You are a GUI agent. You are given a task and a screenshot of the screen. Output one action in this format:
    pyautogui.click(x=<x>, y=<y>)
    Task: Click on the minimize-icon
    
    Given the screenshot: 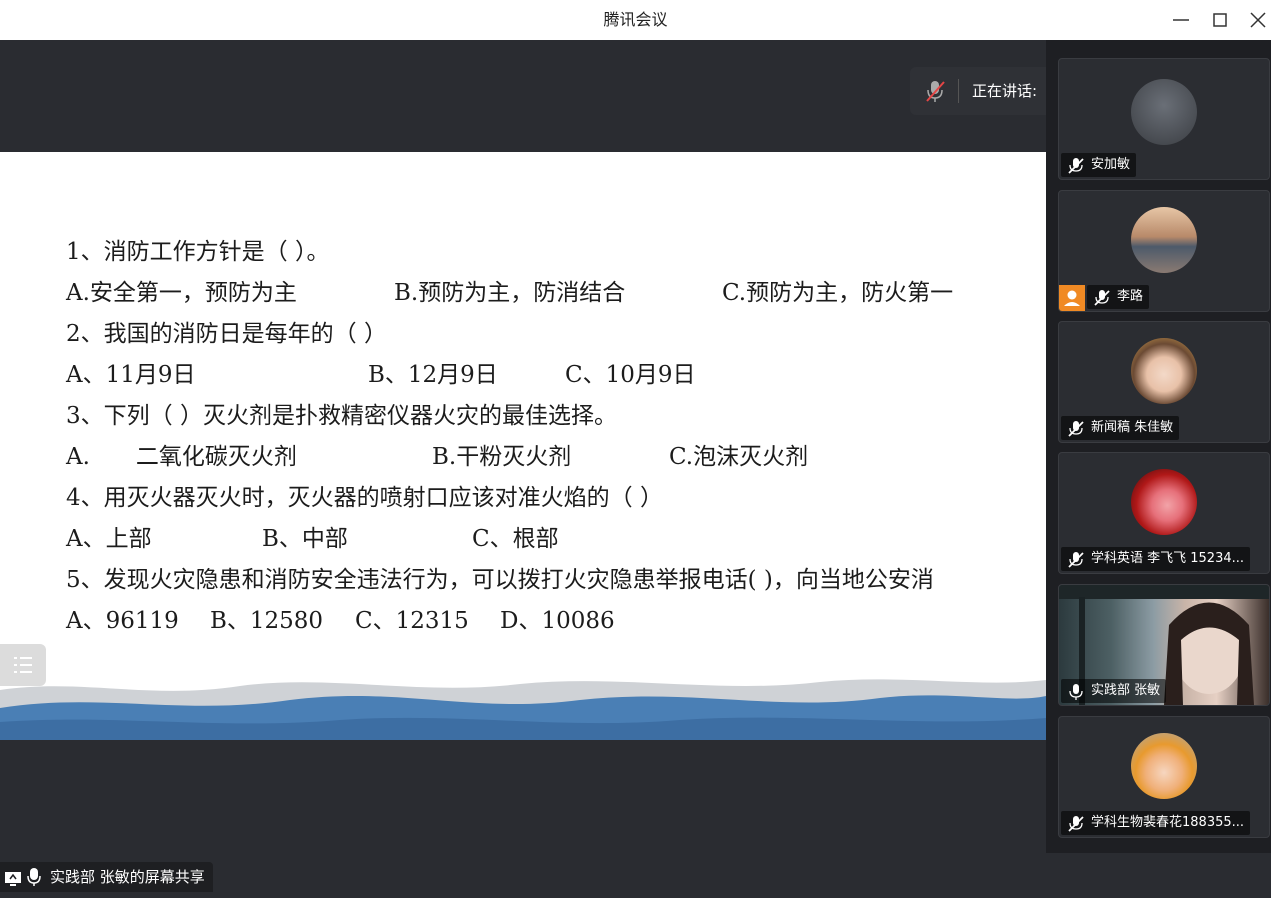 What is the action you would take?
    pyautogui.click(x=1181, y=20)
    